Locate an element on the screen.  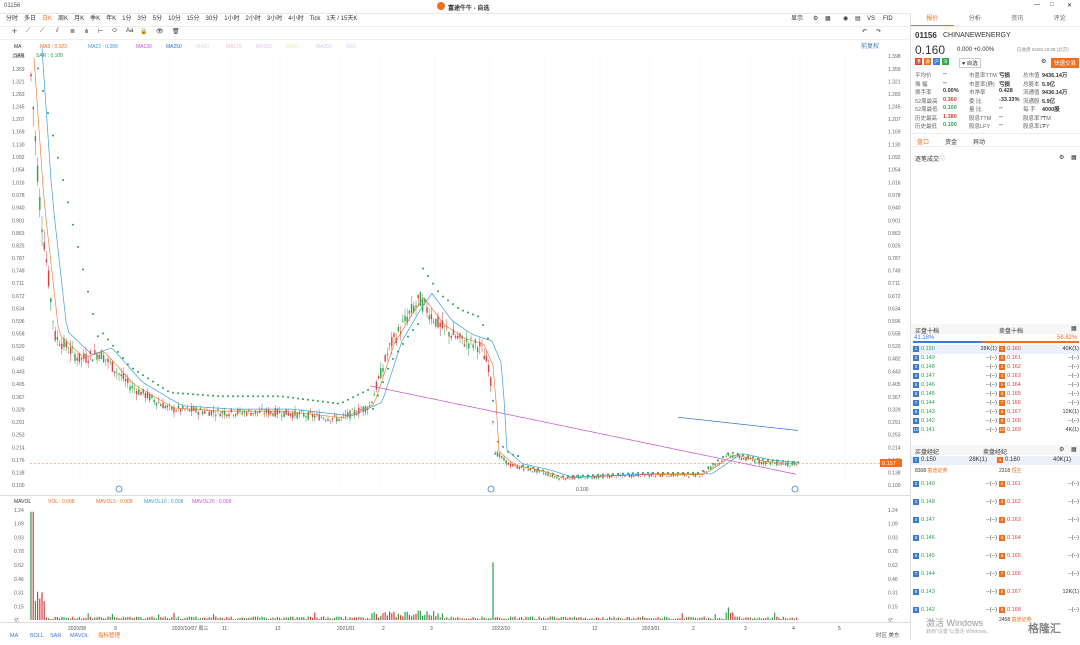
close-icon: ✕ is located at coordinates (1069, 5).